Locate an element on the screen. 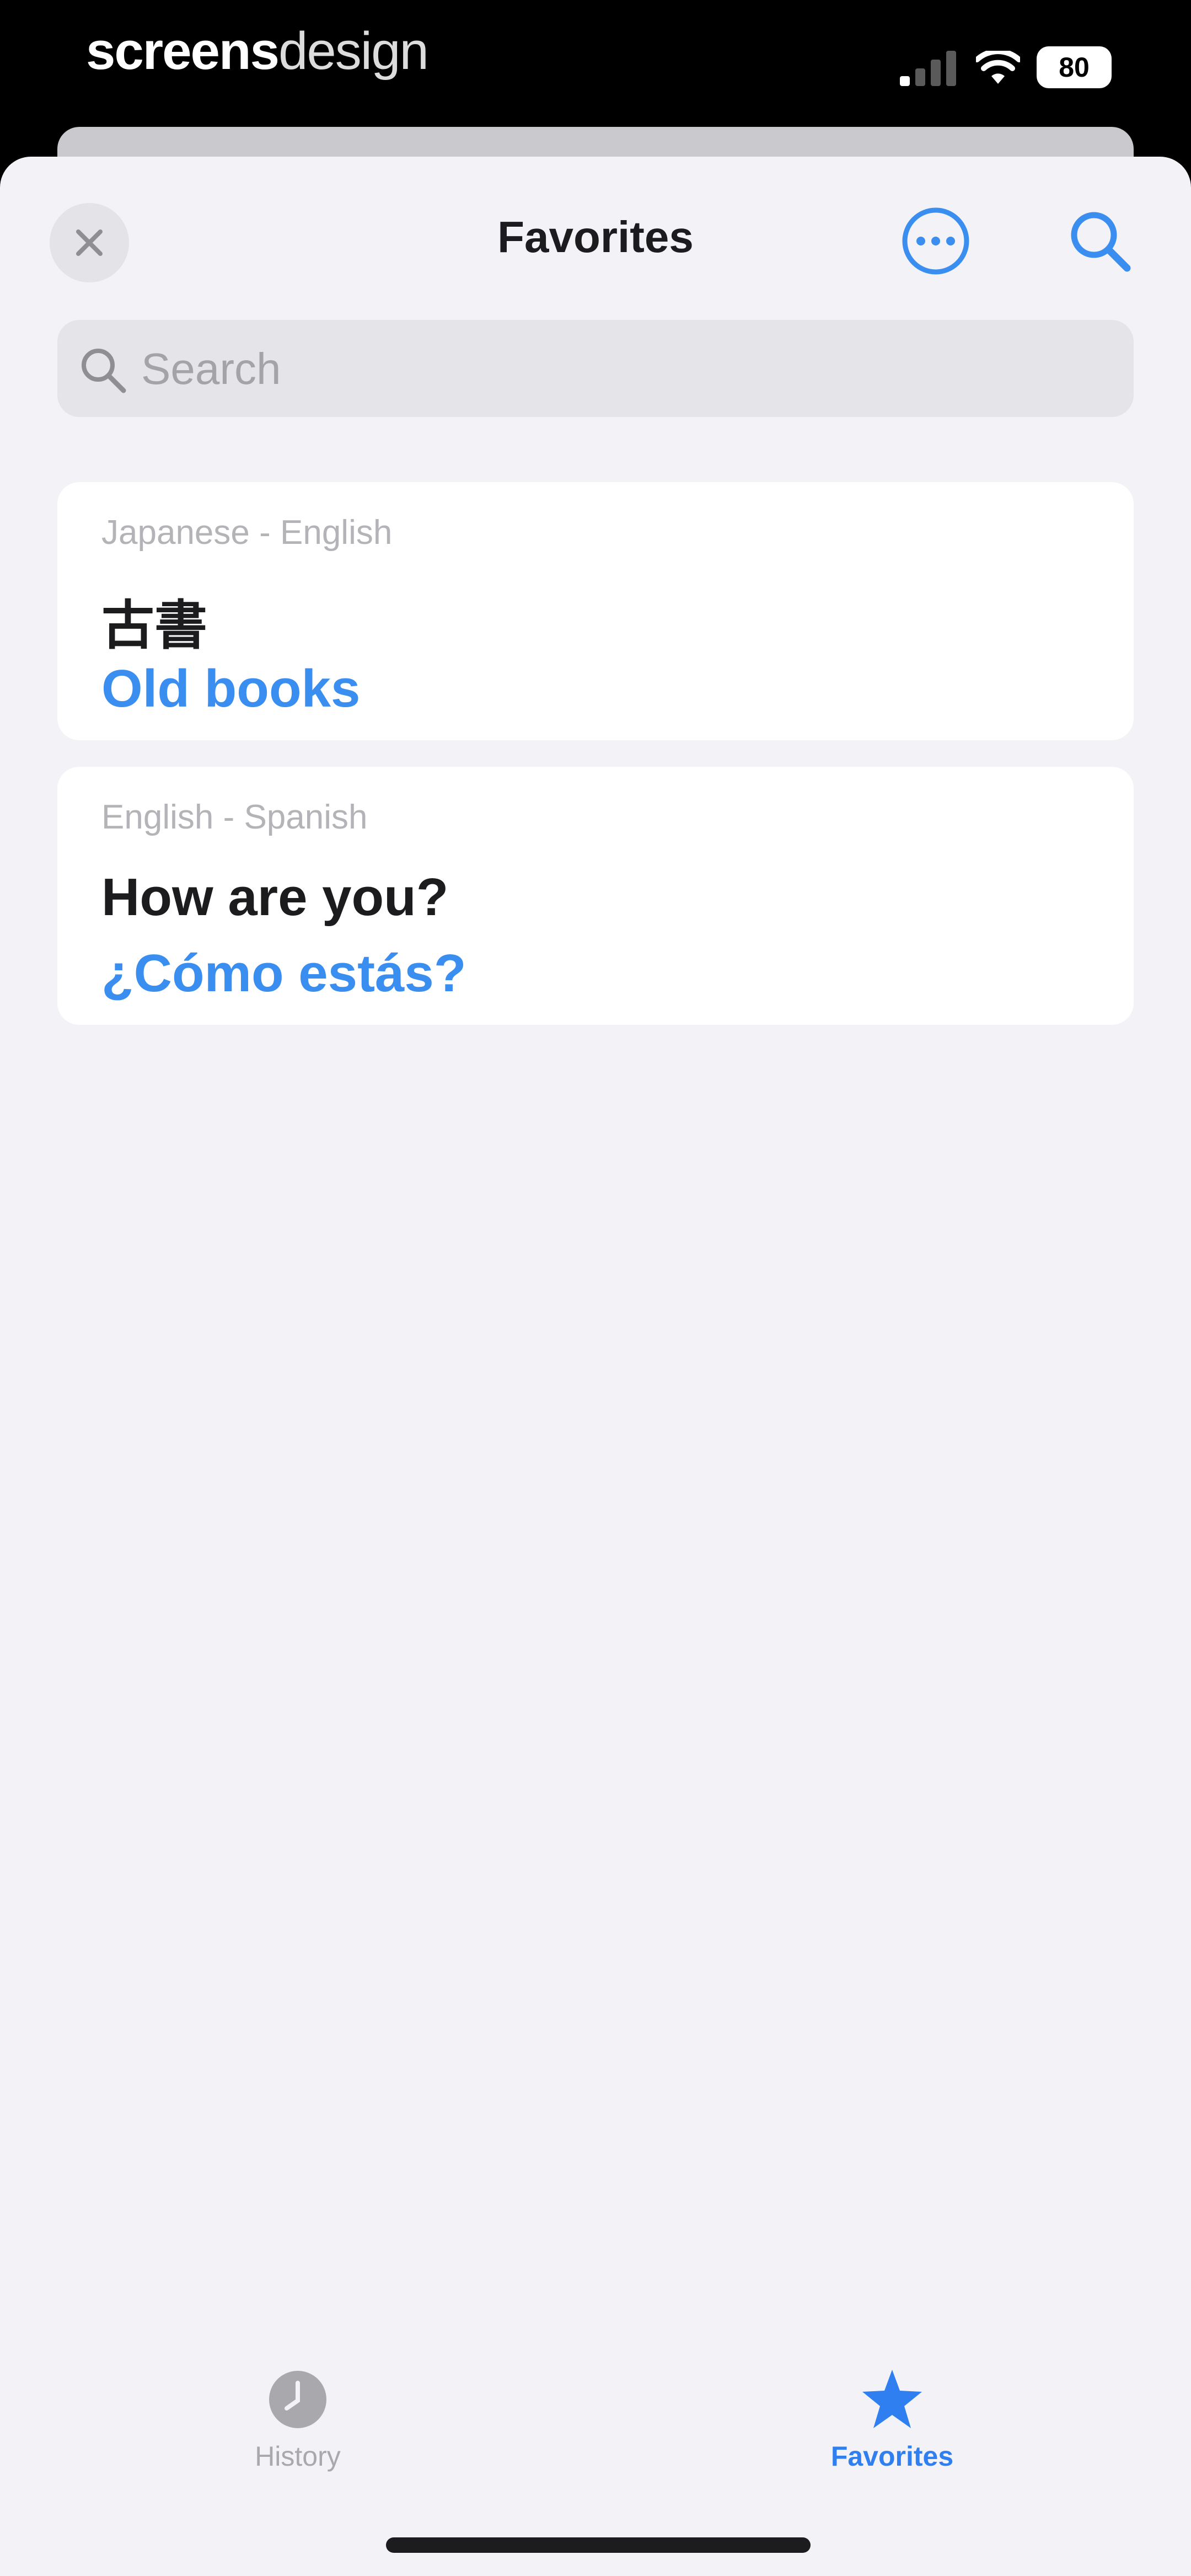  magnifier-icon is located at coordinates (104, 371).